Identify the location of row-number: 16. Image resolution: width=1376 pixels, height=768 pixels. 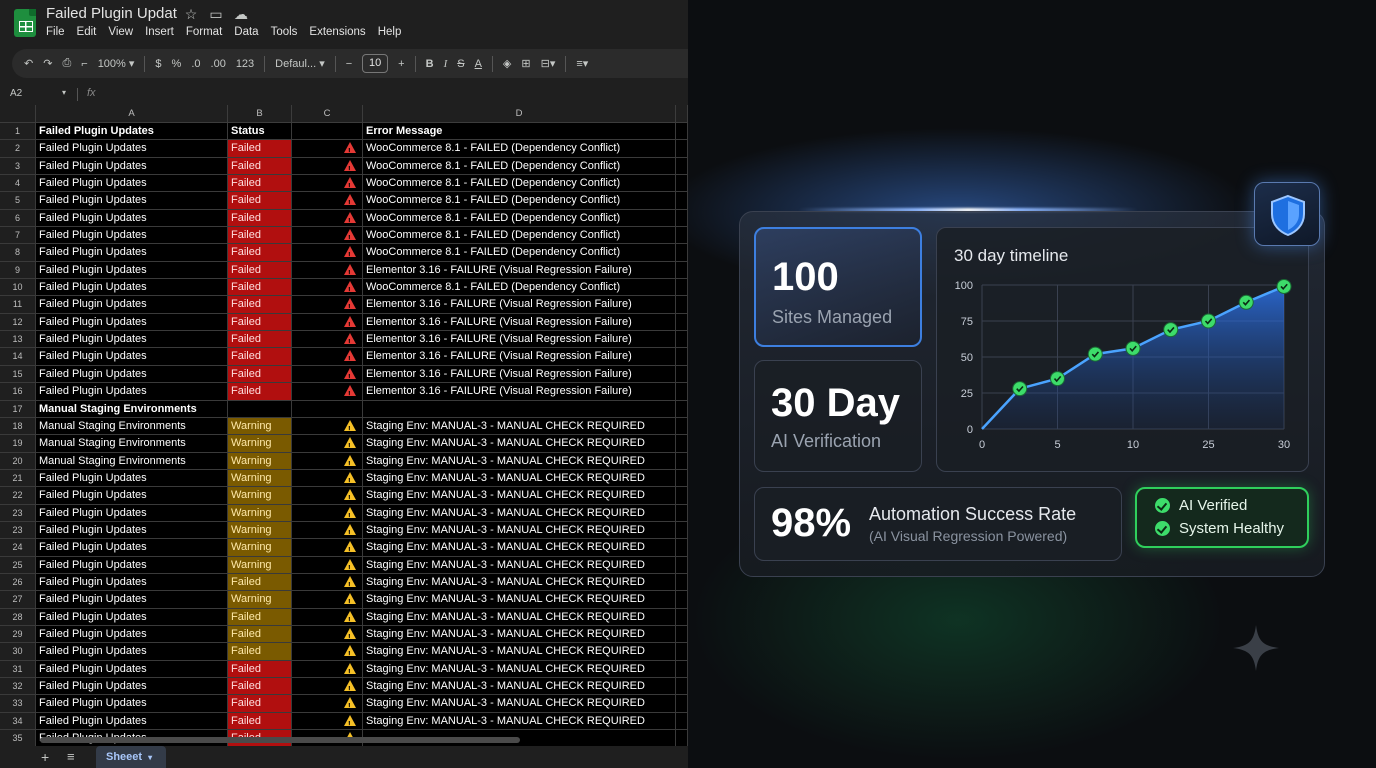
(18, 392).